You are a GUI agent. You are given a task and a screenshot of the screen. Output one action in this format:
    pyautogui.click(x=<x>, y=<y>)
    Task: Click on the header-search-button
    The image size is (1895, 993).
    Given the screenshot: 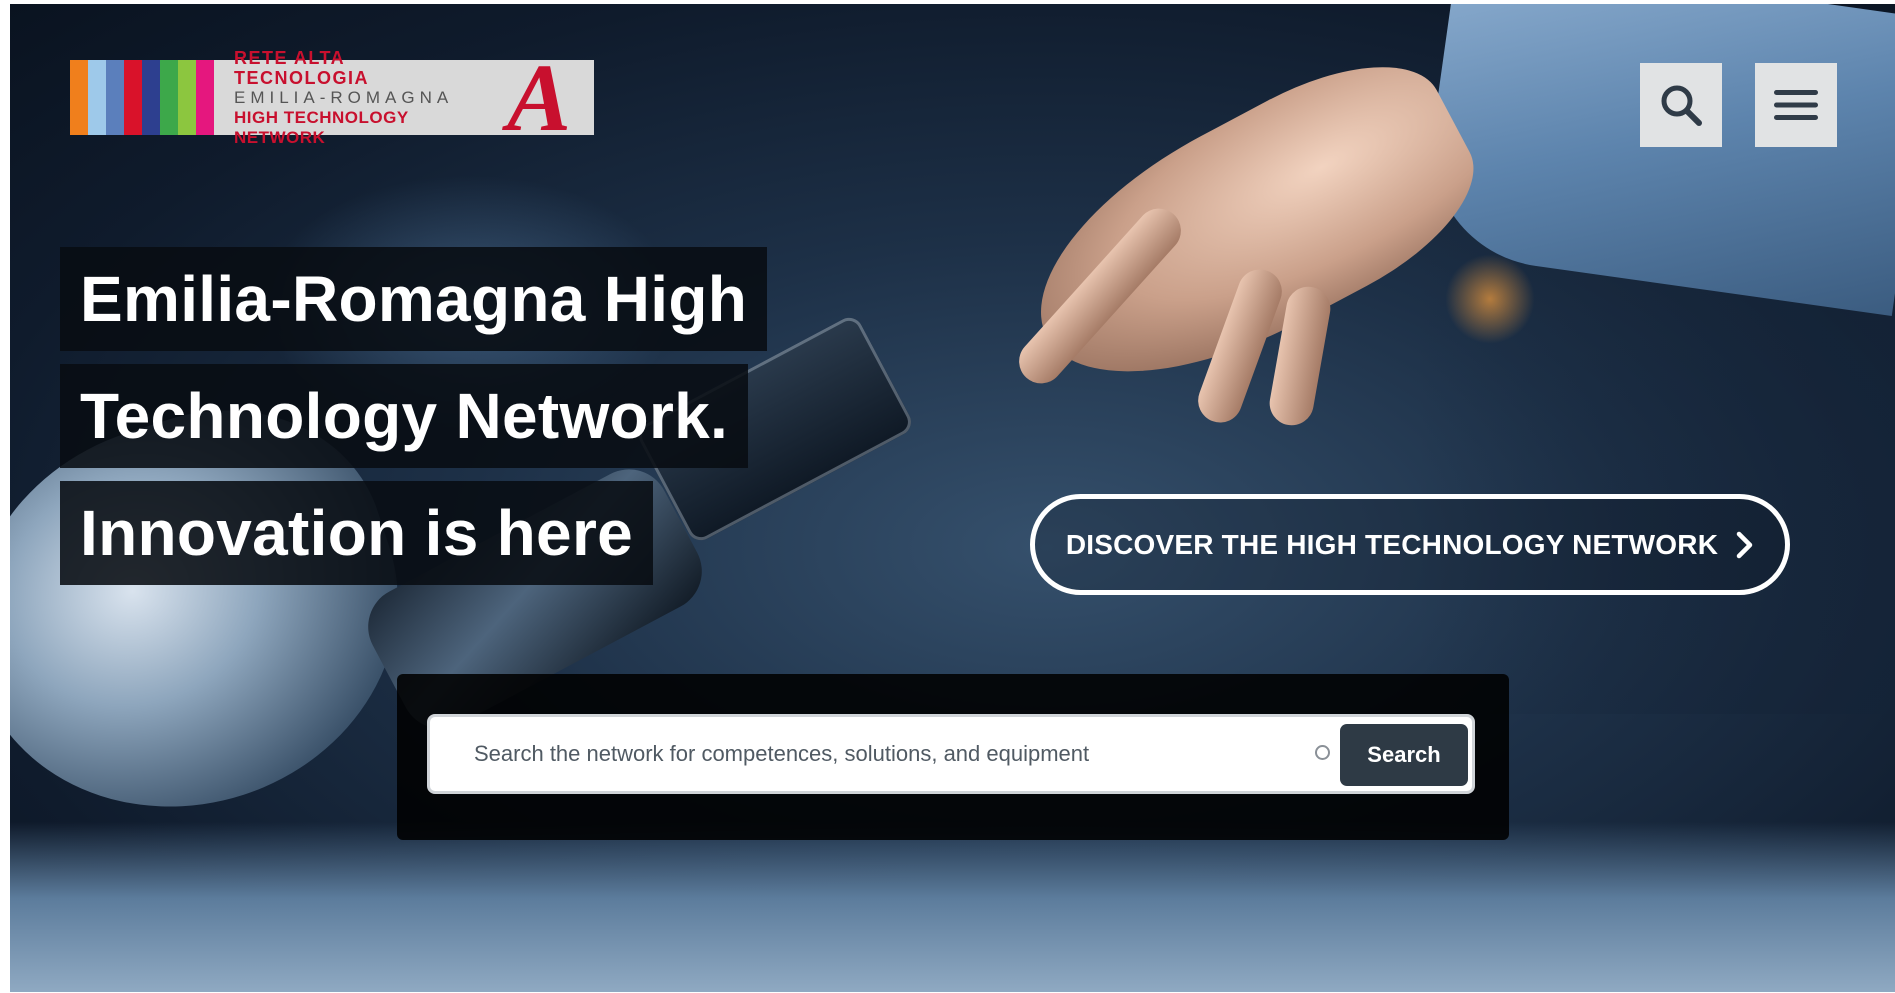 What is the action you would take?
    pyautogui.click(x=1681, y=105)
    